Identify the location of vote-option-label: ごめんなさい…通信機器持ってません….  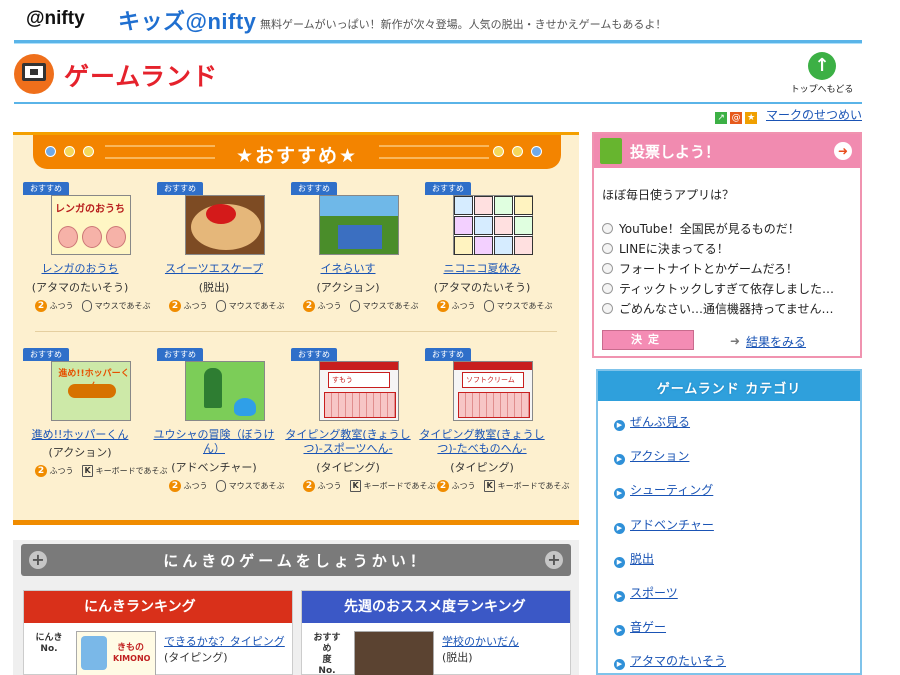
(726, 309).